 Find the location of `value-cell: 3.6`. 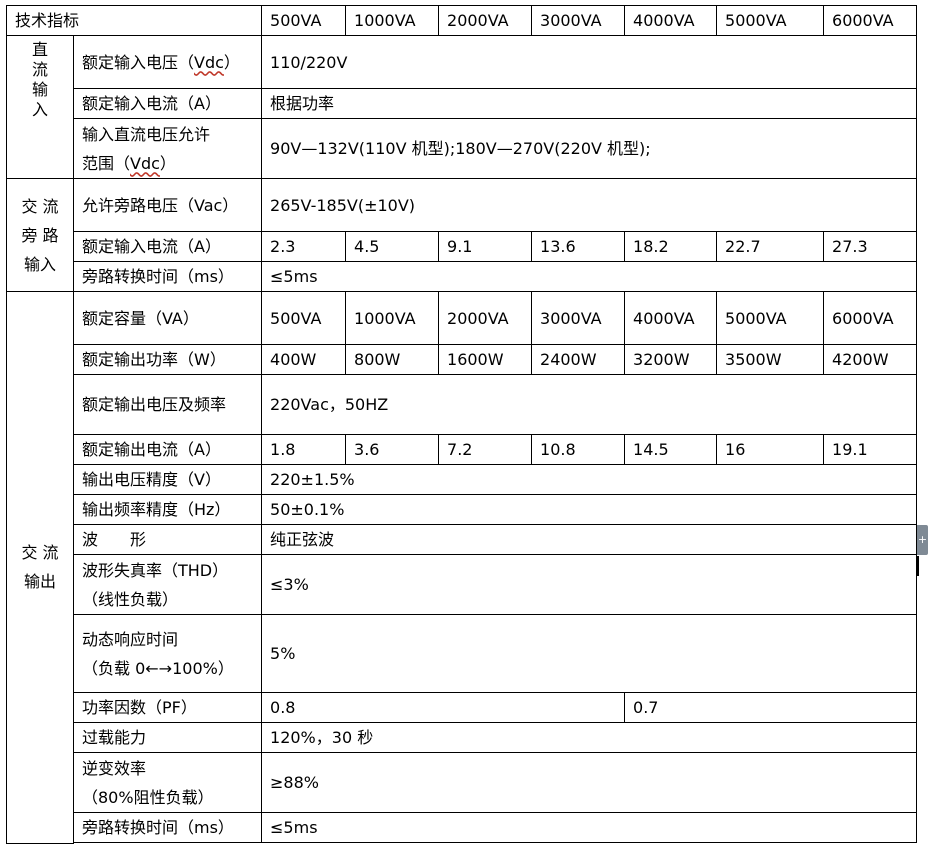

value-cell: 3.6 is located at coordinates (392, 449).